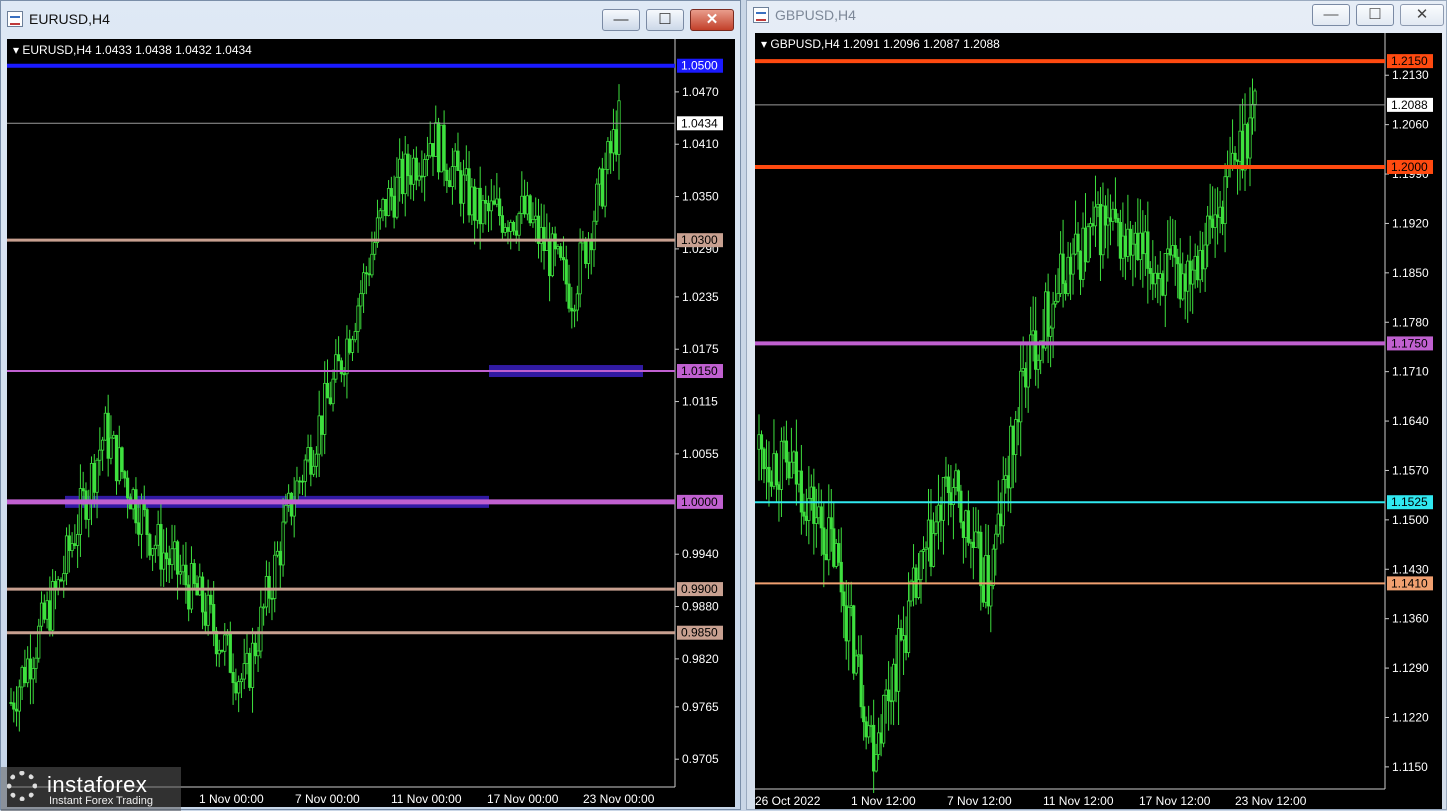 This screenshot has height=811, width=1447. What do you see at coordinates (979, 801) in the screenshot?
I see `time-tick-label: 7 Nov 12:00` at bounding box center [979, 801].